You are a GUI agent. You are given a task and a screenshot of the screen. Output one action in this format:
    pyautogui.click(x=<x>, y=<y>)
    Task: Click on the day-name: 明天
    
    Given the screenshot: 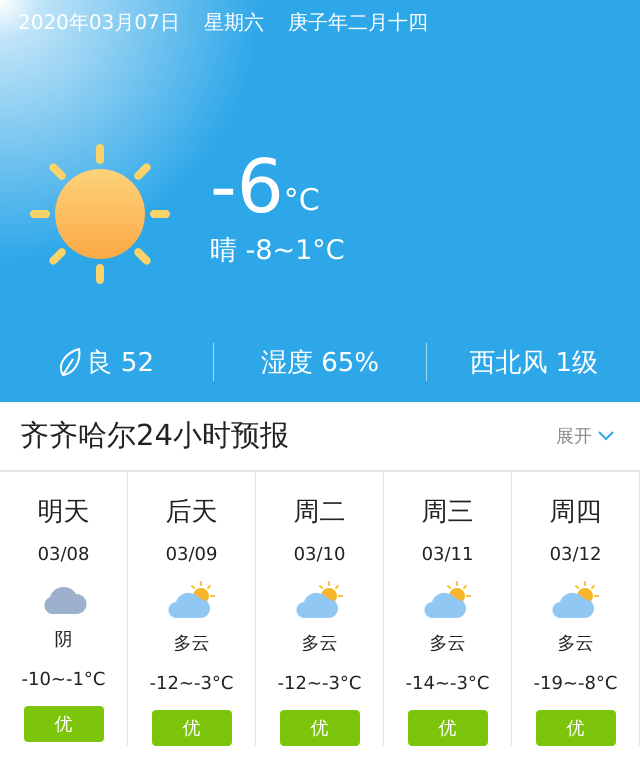 What is the action you would take?
    pyautogui.click(x=64, y=512)
    